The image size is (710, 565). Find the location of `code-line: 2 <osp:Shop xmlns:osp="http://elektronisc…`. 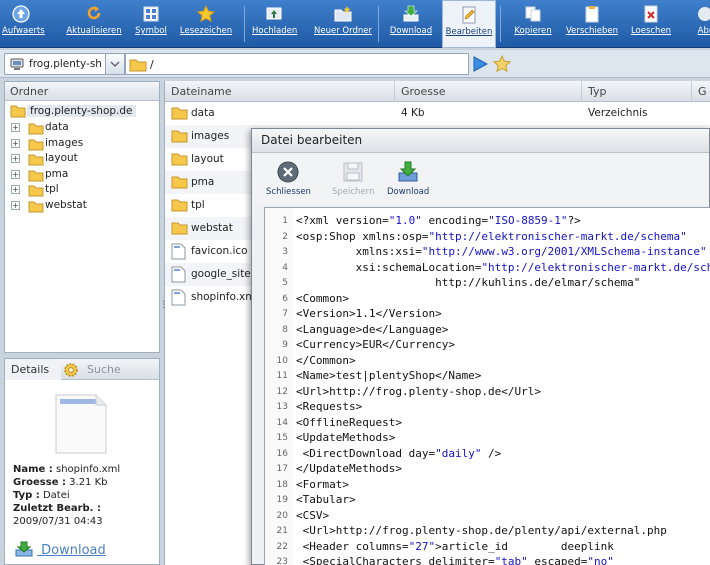

code-line: 2 <osp:Shop xmlns:osp="http://elektronisc… is located at coordinates (487, 238).